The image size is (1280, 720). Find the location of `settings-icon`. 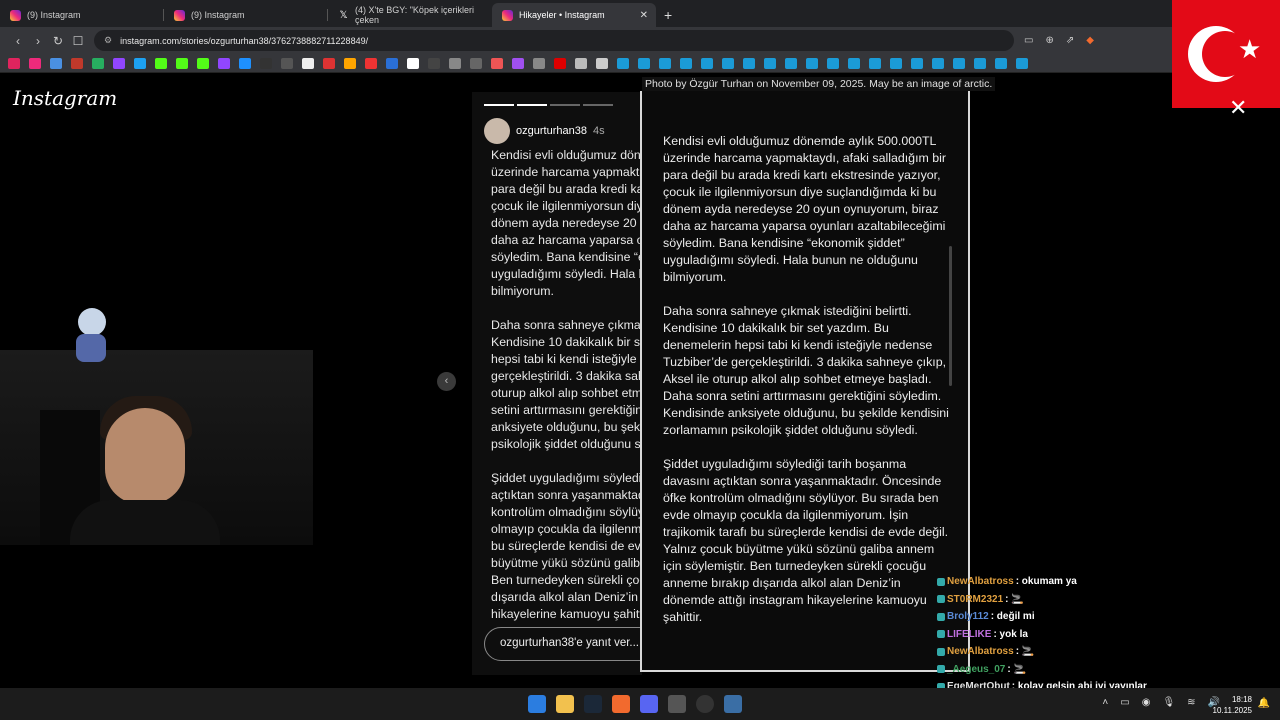

settings-icon is located at coordinates (733, 704).